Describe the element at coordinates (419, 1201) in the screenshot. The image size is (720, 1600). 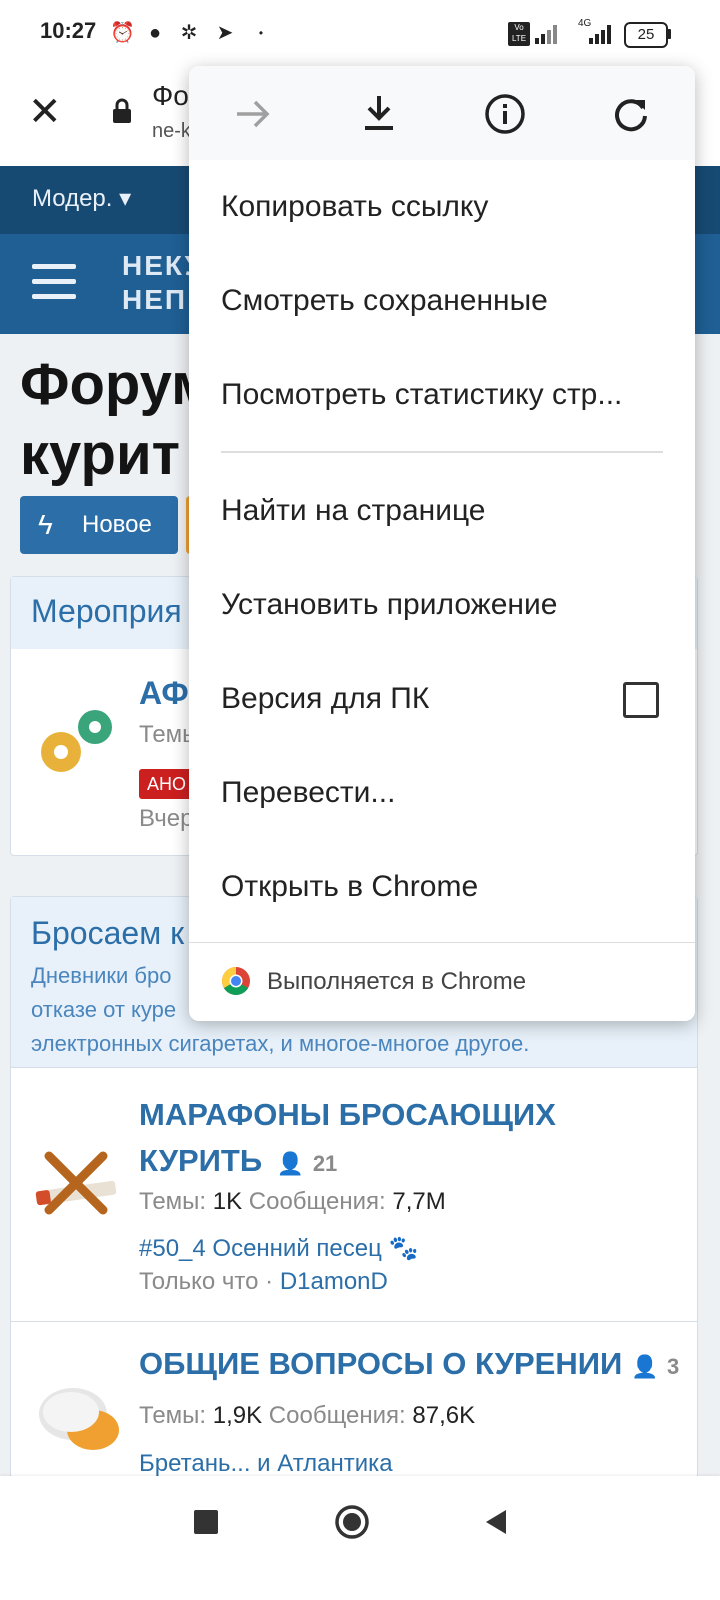
I see `posts-count: 7,7M` at that location.